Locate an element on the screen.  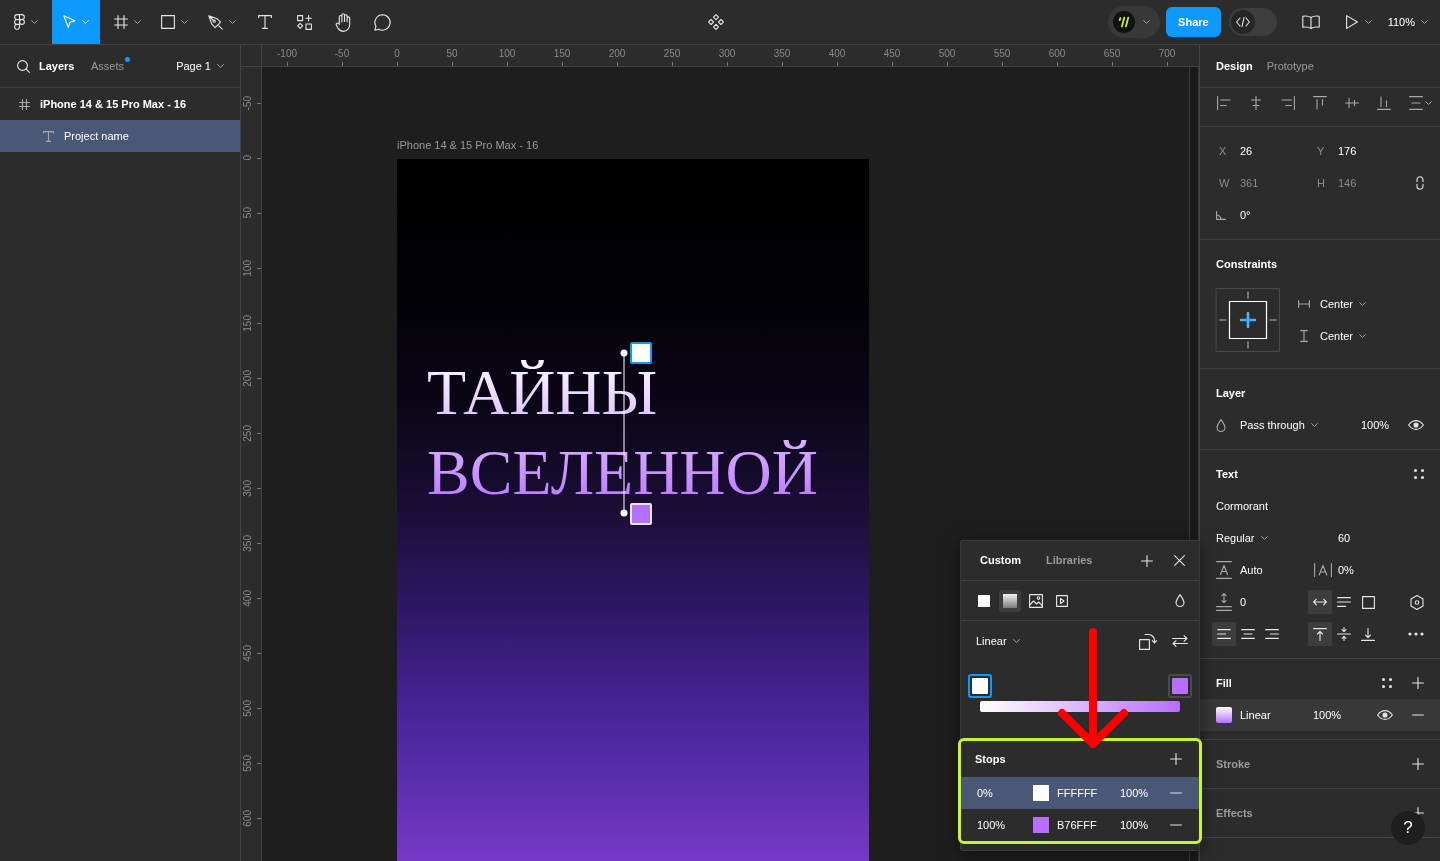
layer-row: Project name is located at coordinates (120, 136).